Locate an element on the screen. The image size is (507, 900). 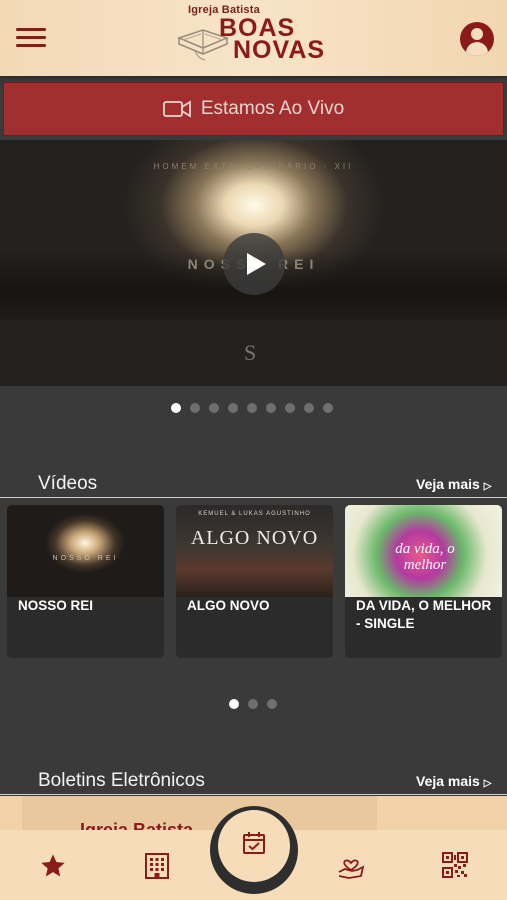
video-camera-icon is located at coordinates (176, 109).